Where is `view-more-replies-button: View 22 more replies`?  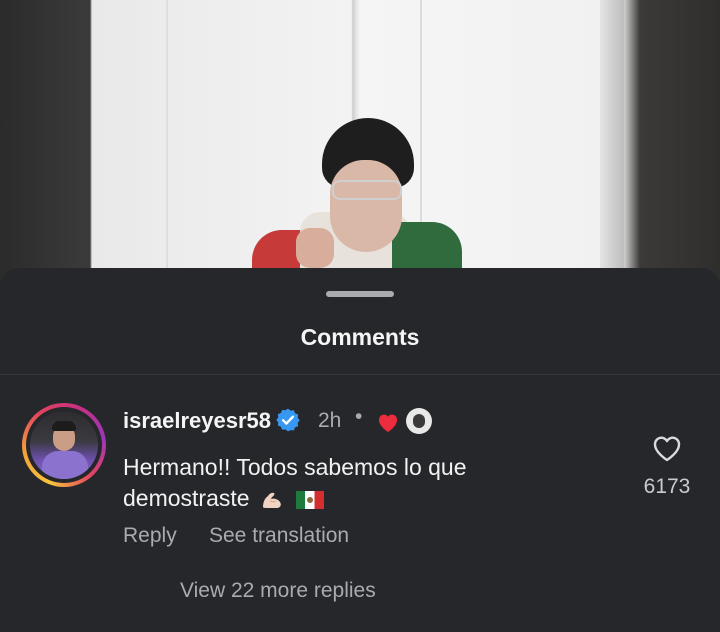
view-more-replies-button: View 22 more replies is located at coordinates (278, 591).